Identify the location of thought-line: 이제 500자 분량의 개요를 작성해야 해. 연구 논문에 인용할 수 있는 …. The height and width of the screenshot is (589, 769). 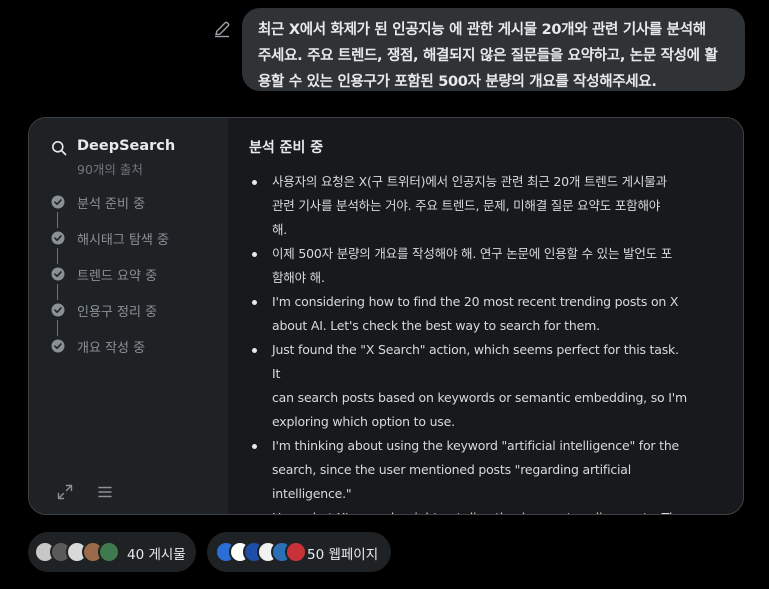
(472, 253).